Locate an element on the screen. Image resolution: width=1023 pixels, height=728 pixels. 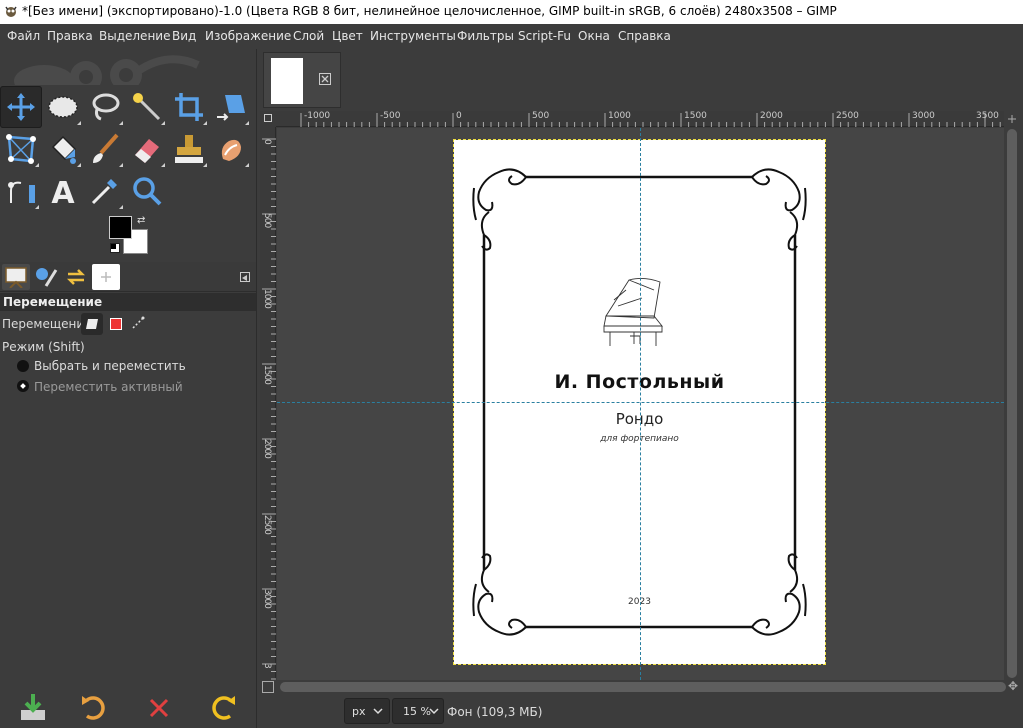
eraser-button is located at coordinates (147, 149).